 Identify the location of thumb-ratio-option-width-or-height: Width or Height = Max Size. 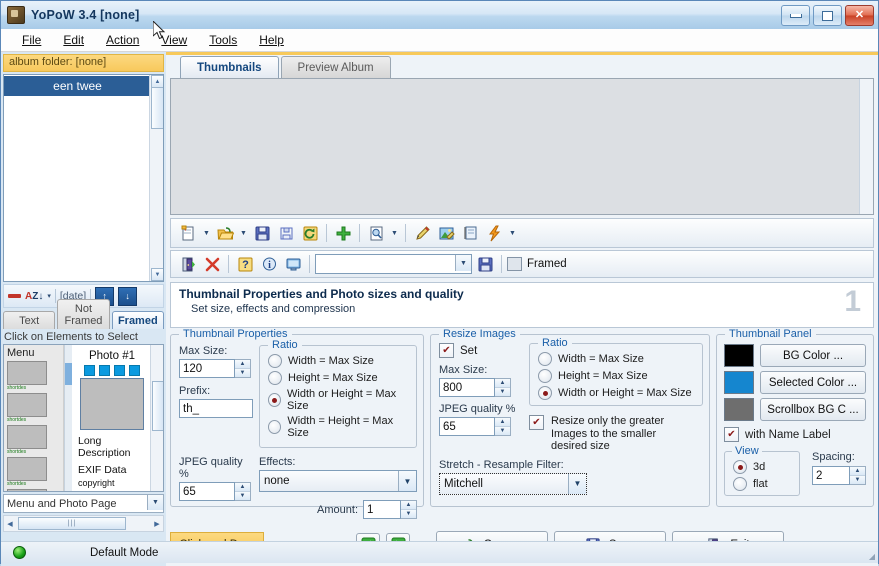
(339, 400).